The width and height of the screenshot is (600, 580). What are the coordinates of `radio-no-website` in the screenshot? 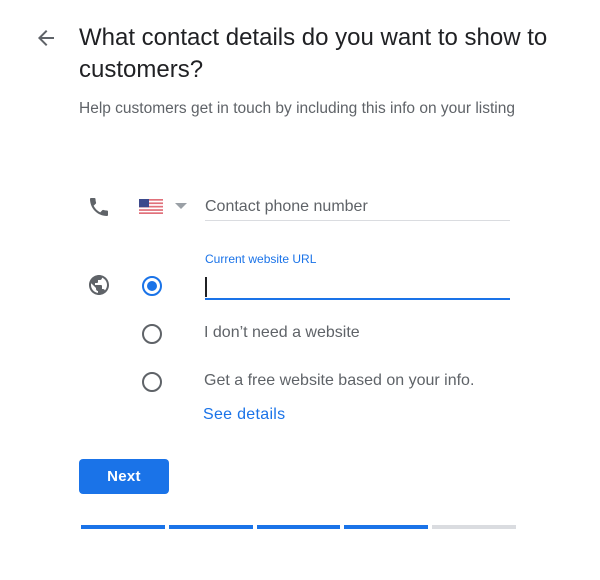 It's located at (152, 334).